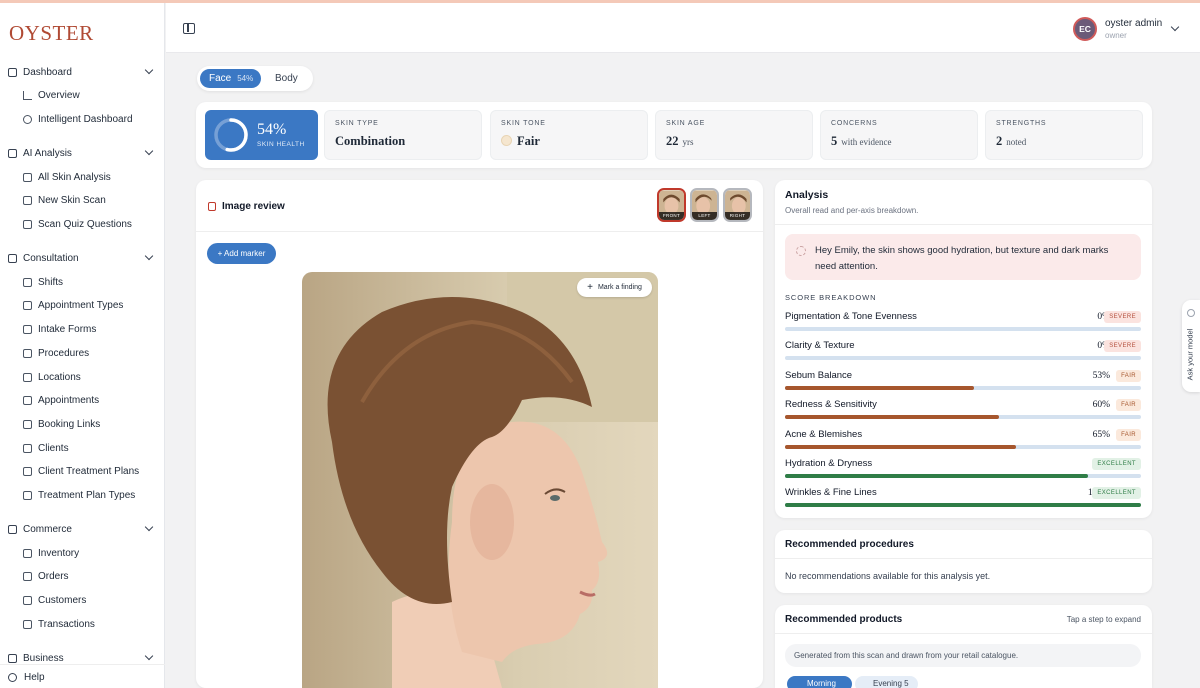 Image resolution: width=1200 pixels, height=688 pixels. What do you see at coordinates (892, 417) in the screenshot?
I see `score-fill` at bounding box center [892, 417].